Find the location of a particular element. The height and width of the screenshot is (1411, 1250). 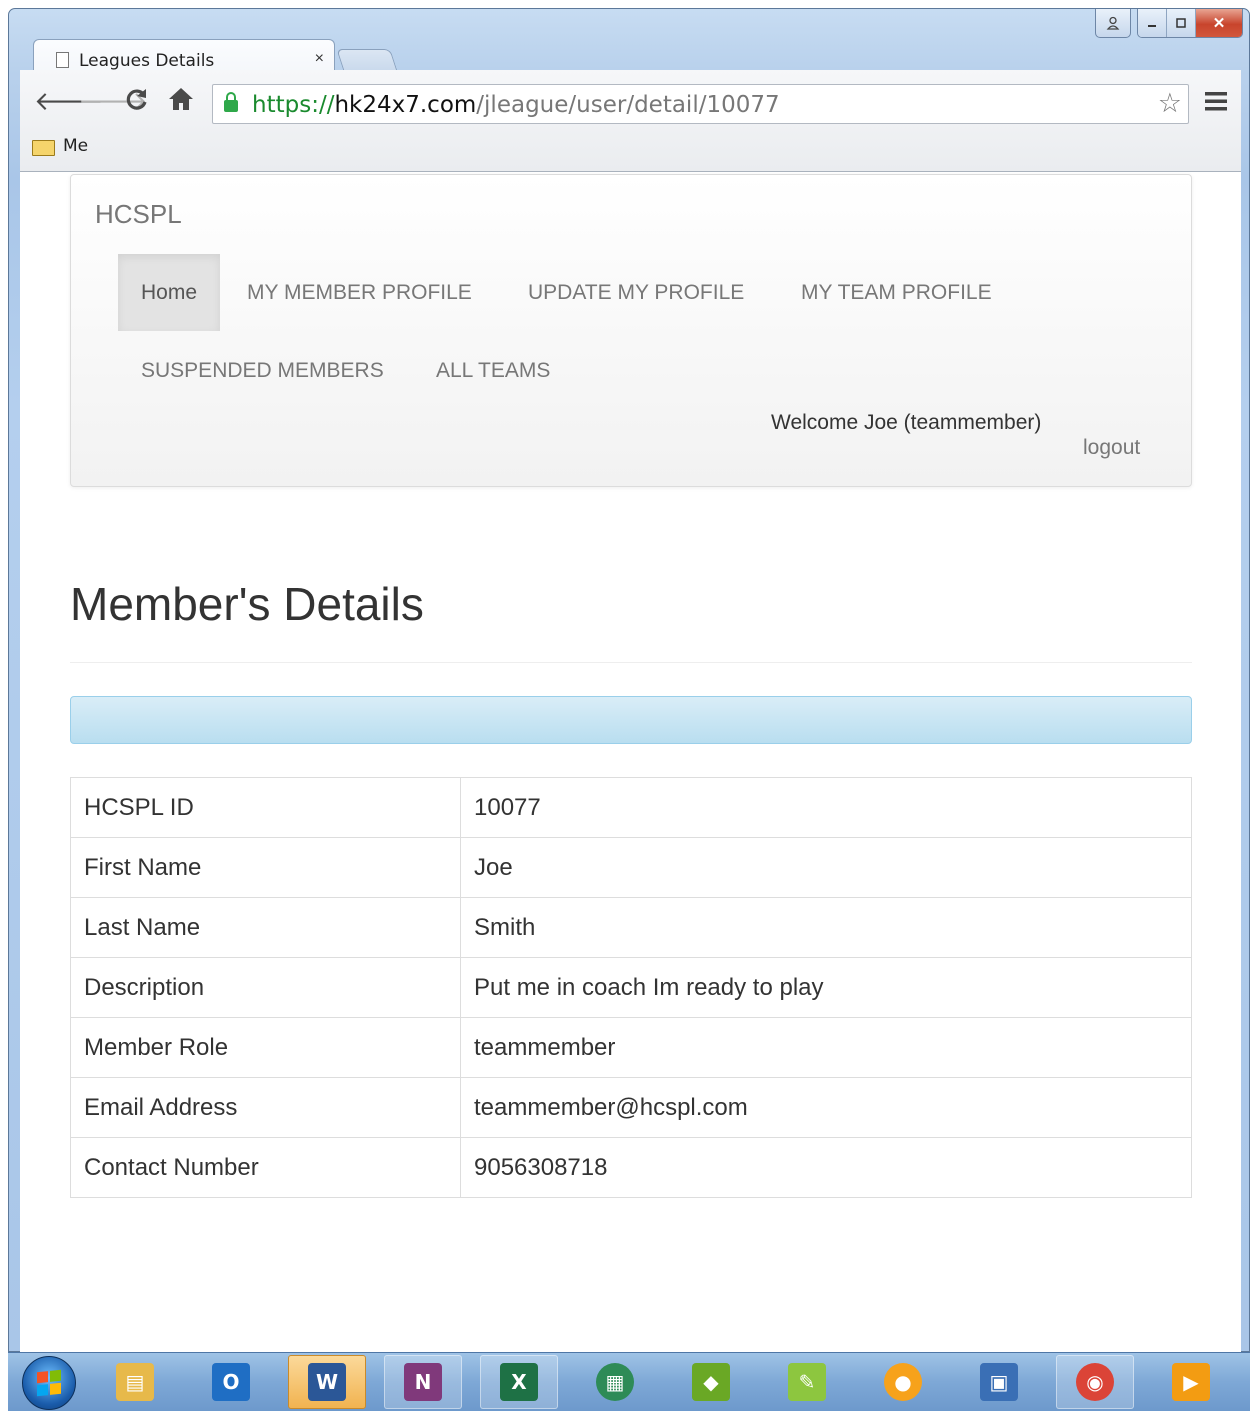

info-alert-bar is located at coordinates (631, 720).